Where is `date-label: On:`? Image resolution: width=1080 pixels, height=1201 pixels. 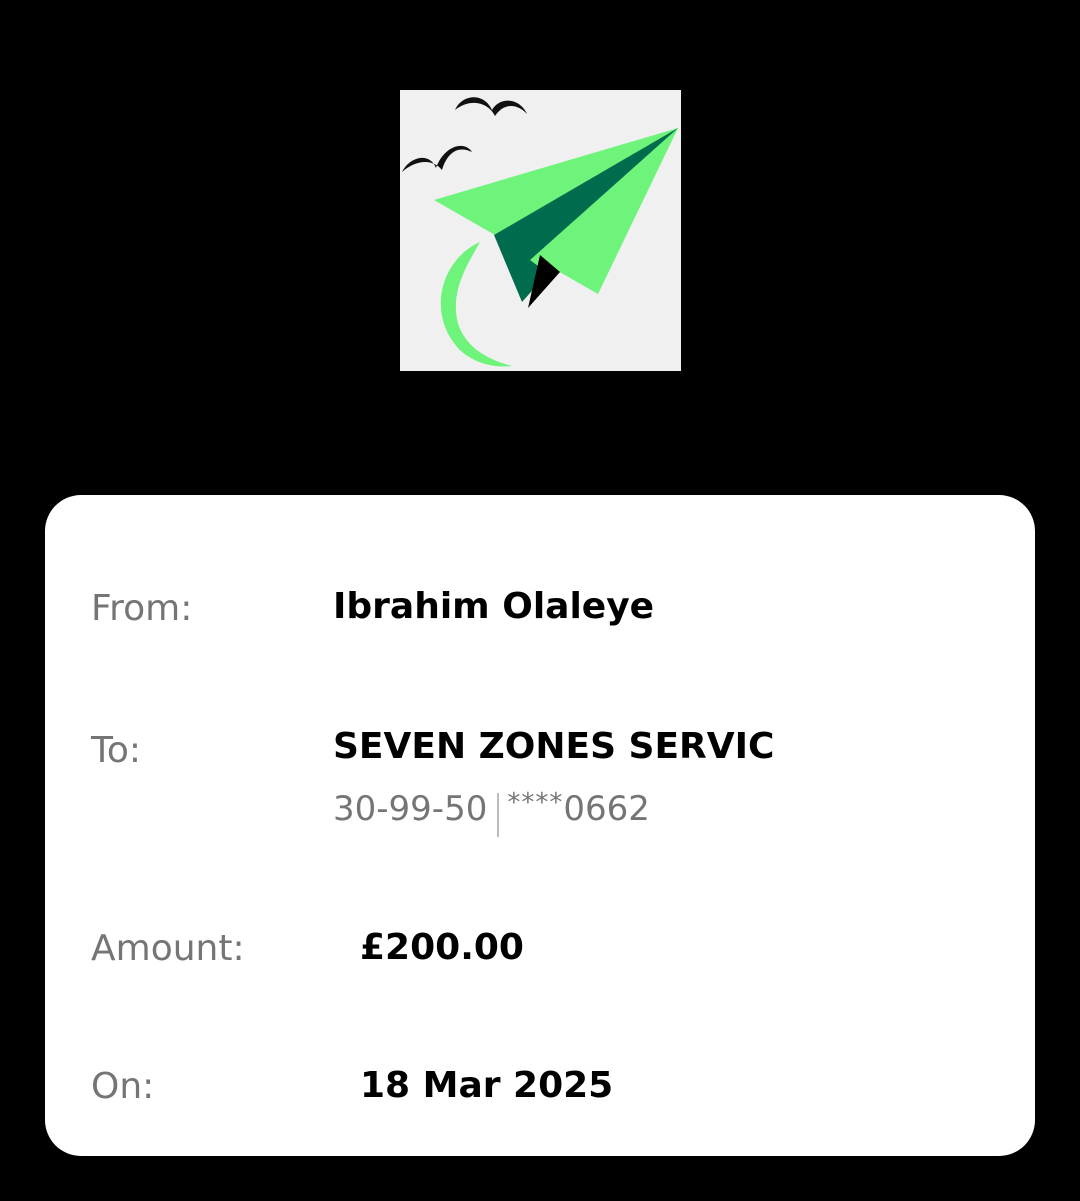
date-label: On: is located at coordinates (123, 1086).